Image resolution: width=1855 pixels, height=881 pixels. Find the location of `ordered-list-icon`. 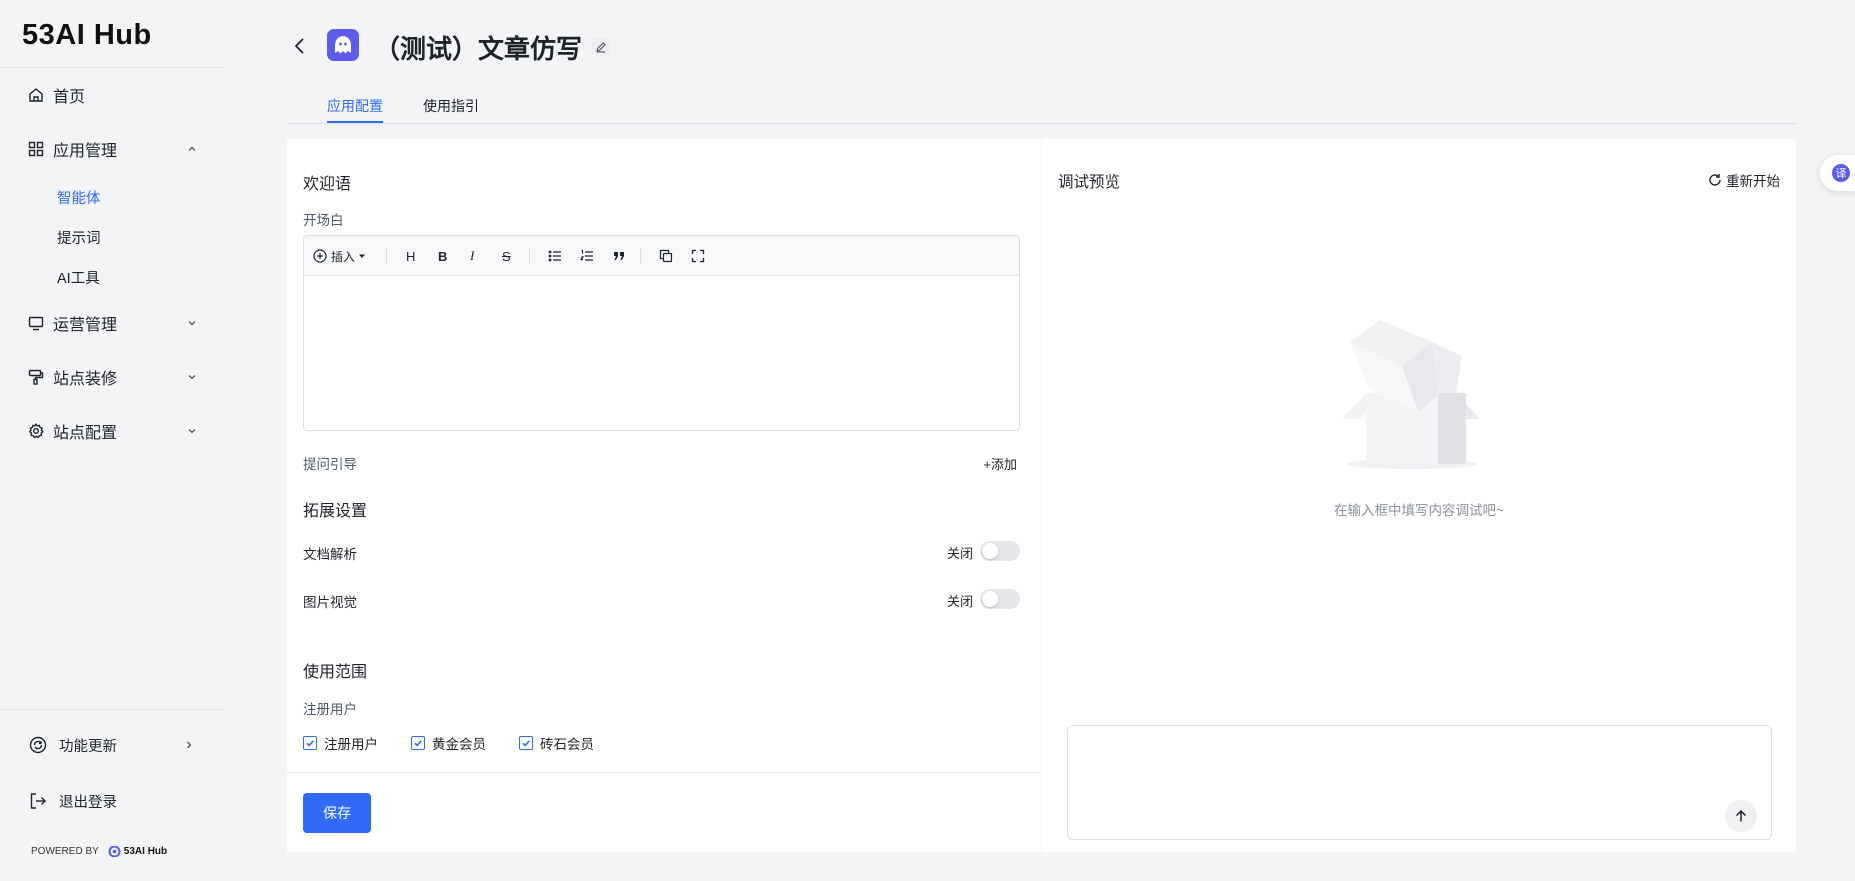

ordered-list-icon is located at coordinates (586, 255).